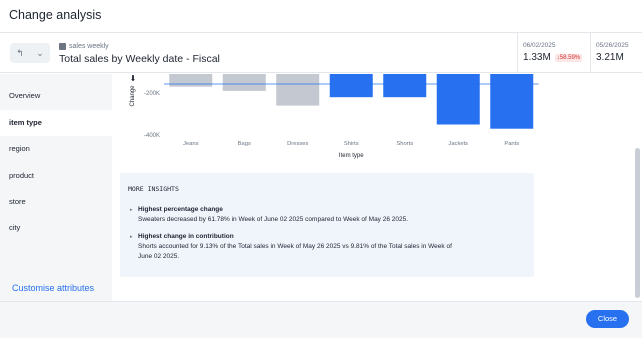 This screenshot has width=642, height=338. What do you see at coordinates (53, 288) in the screenshot?
I see `customise-attributes-link: Customise attributes` at bounding box center [53, 288].